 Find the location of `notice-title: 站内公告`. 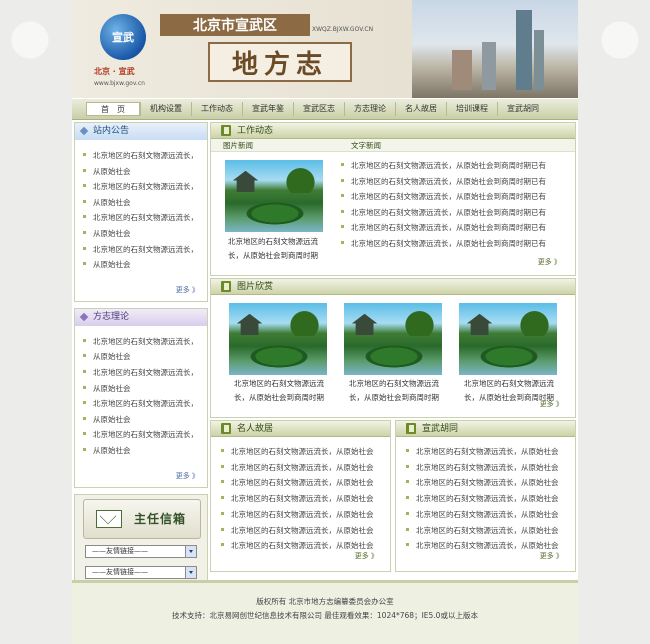

notice-title: 站内公告 is located at coordinates (111, 131).